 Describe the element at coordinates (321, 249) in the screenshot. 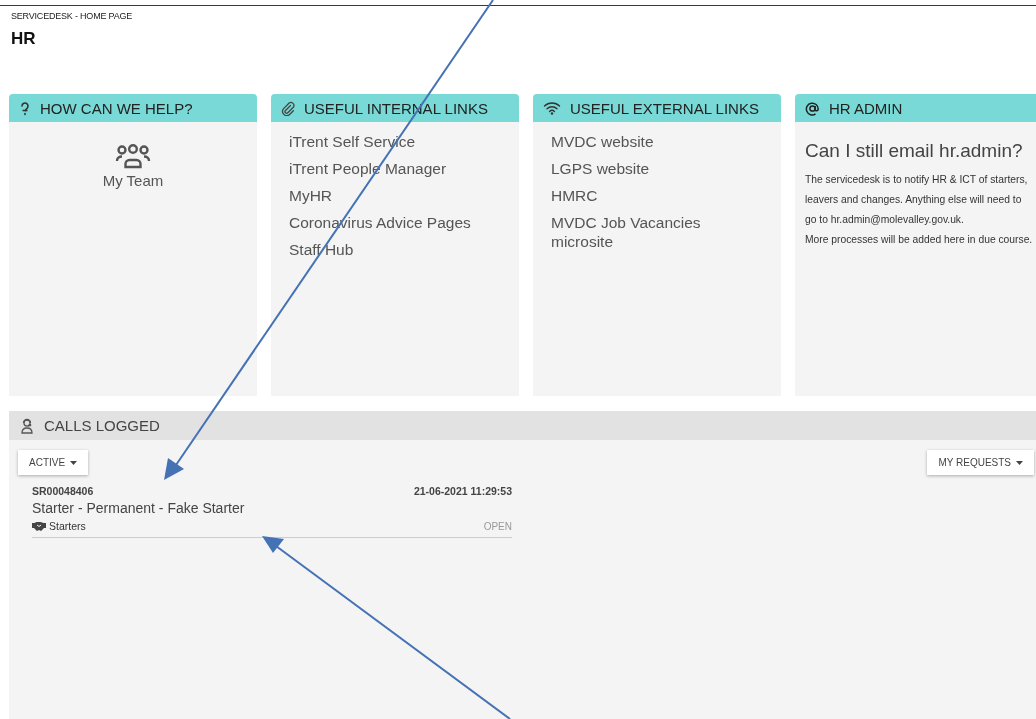

I see `link: Staff Hub` at that location.